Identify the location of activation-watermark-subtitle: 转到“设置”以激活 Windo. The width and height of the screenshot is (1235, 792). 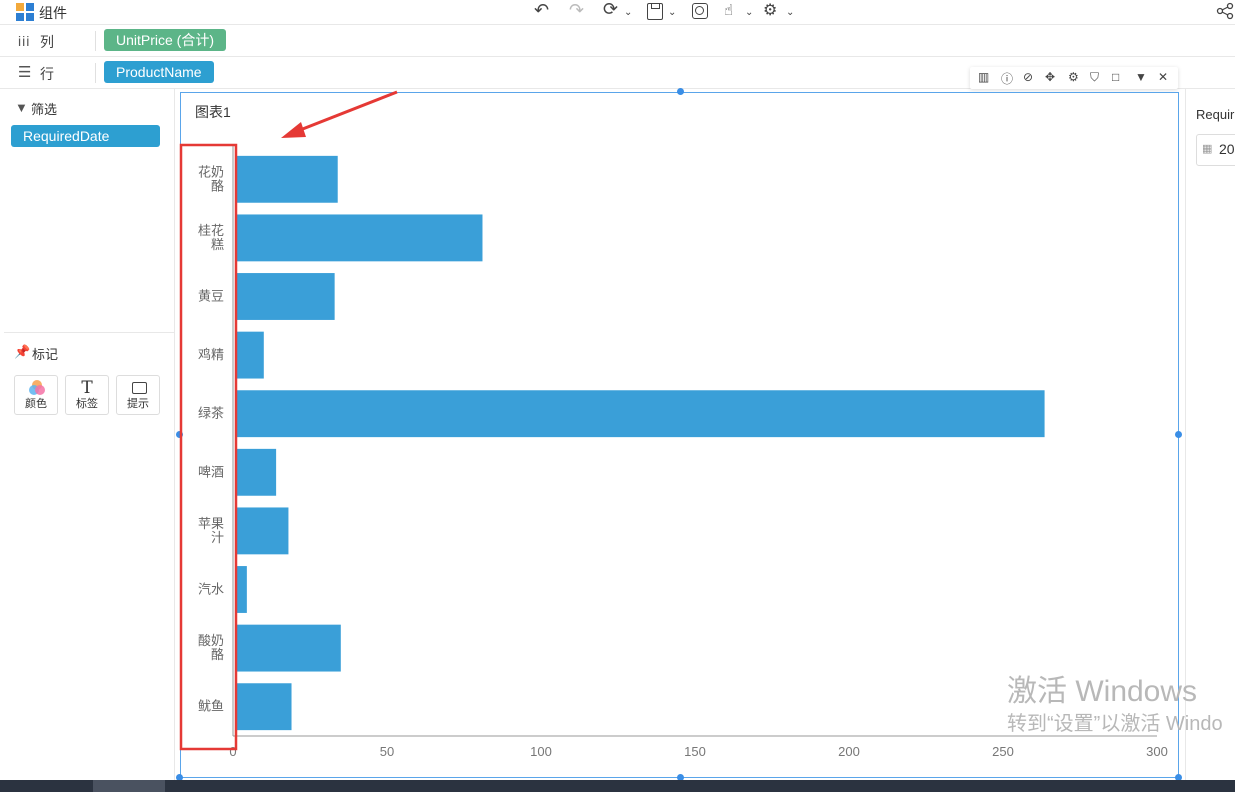
(1115, 724).